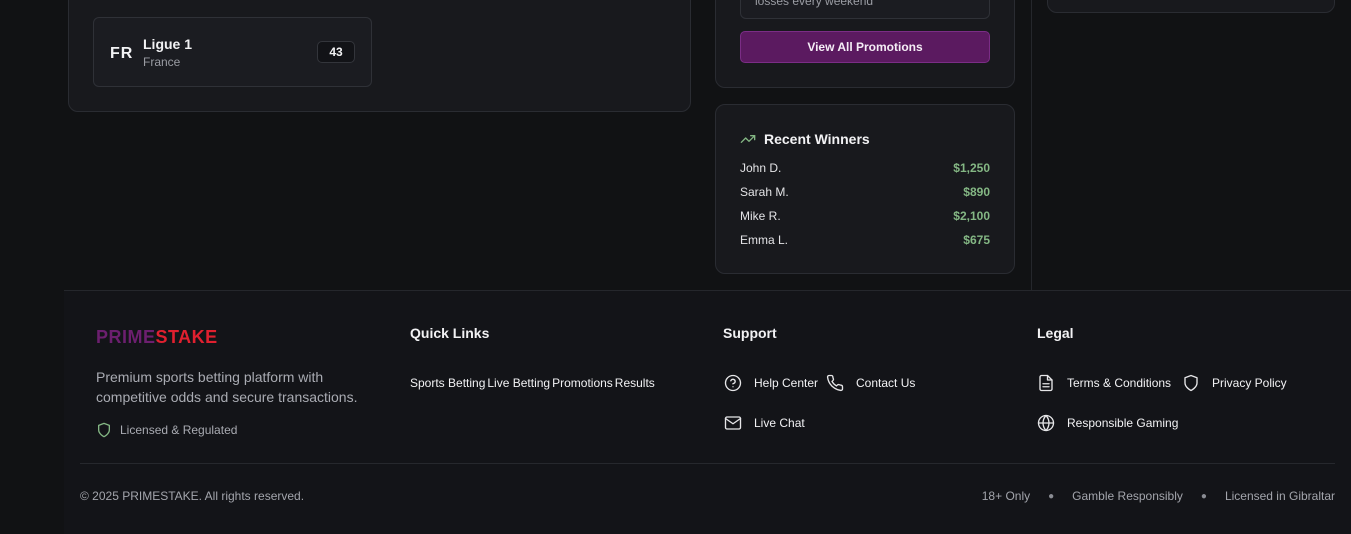 The width and height of the screenshot is (1351, 534). I want to click on brand-stake: STAKE, so click(186, 337).